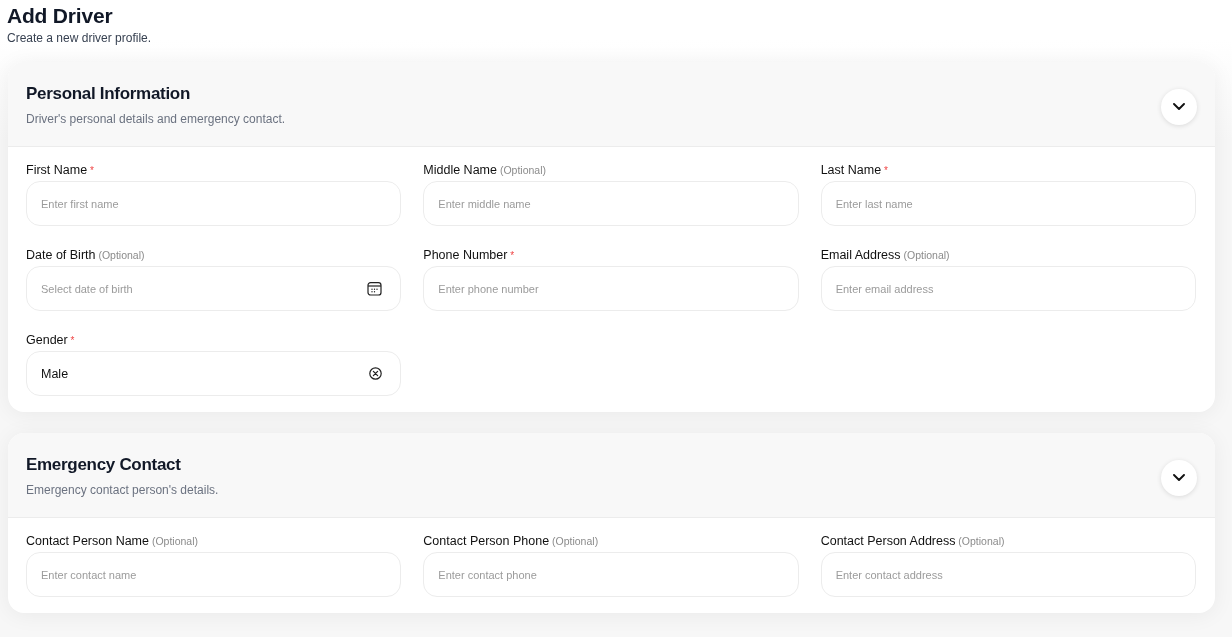 Image resolution: width=1232 pixels, height=637 pixels. What do you see at coordinates (854, 170) in the screenshot?
I see `field-label: Last Name *` at bounding box center [854, 170].